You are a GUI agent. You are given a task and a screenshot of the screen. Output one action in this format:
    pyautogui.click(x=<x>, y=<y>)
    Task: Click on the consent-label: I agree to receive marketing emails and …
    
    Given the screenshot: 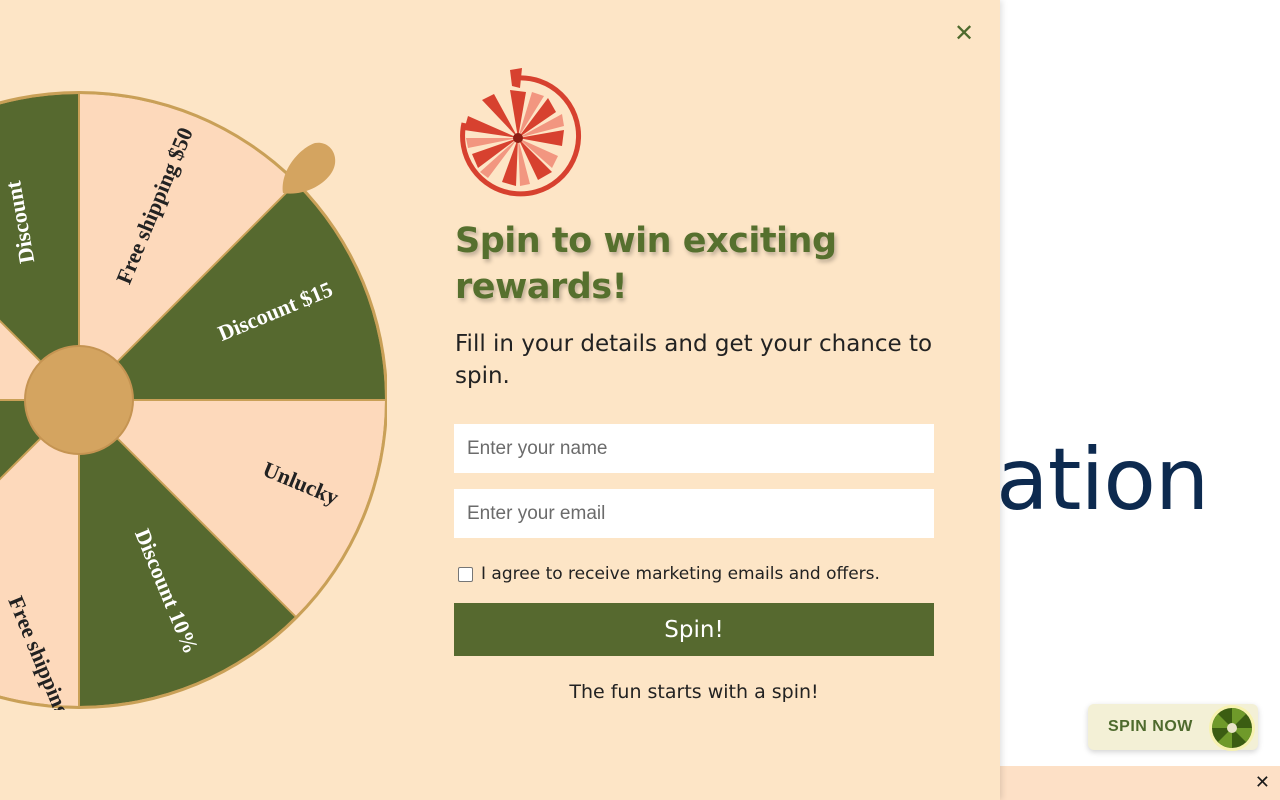 What is the action you would take?
    pyautogui.click(x=680, y=574)
    